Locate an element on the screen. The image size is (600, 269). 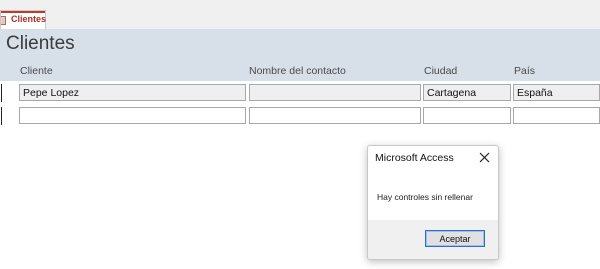
pais-field is located at coordinates (556, 115).